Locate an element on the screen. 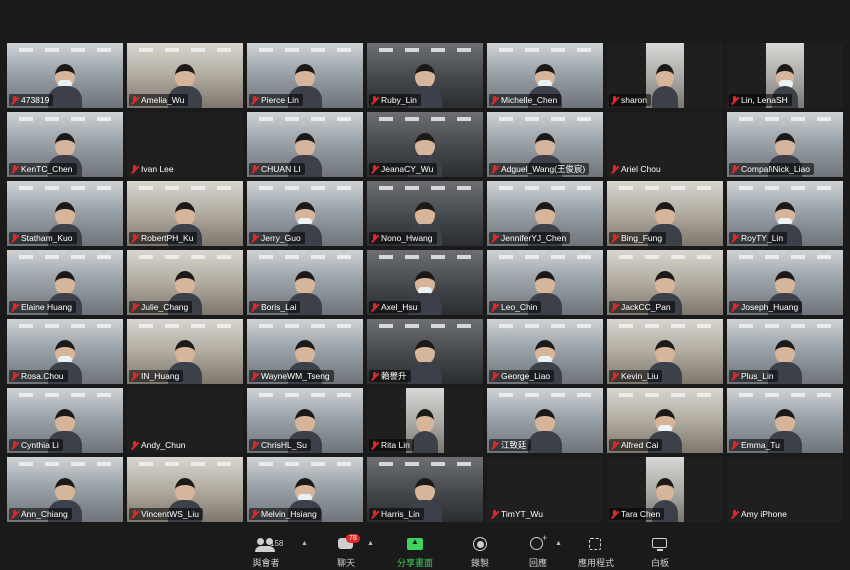 This screenshot has height=570, width=850. video-tile: Tara Chen is located at coordinates (665, 489).